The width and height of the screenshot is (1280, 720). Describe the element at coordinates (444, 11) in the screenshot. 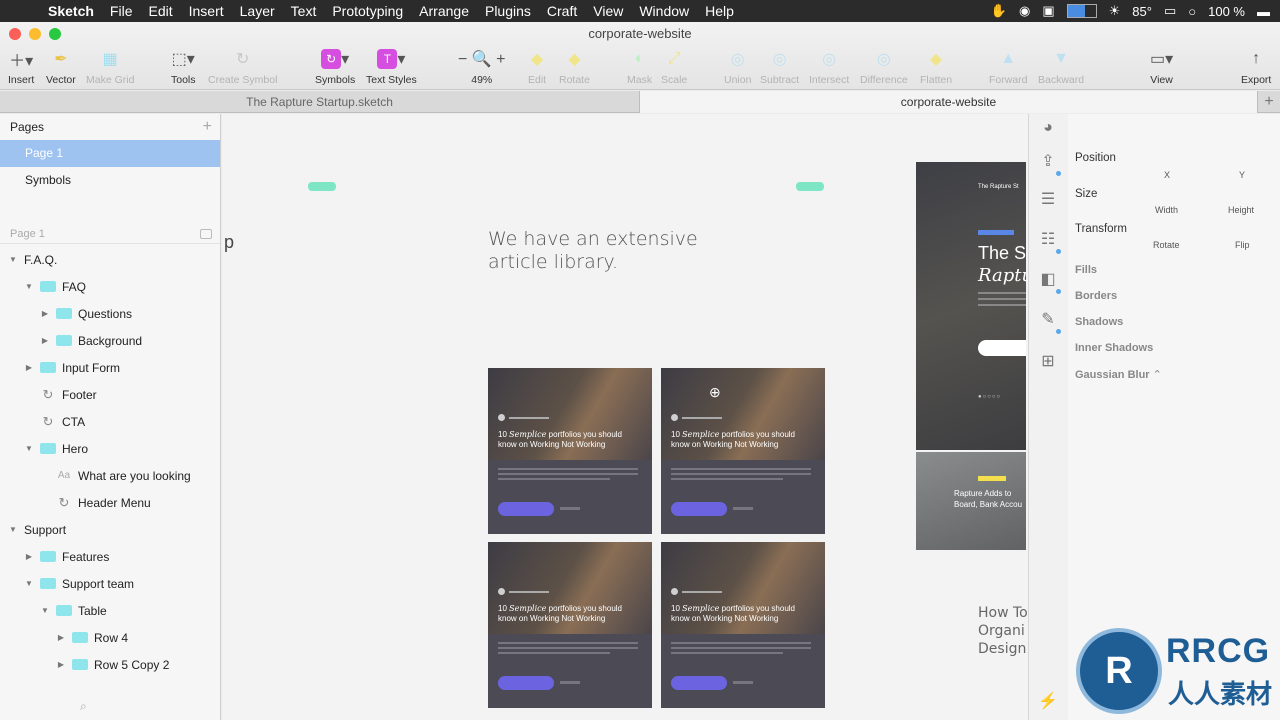

I see `menu-arrange: Arrange` at that location.